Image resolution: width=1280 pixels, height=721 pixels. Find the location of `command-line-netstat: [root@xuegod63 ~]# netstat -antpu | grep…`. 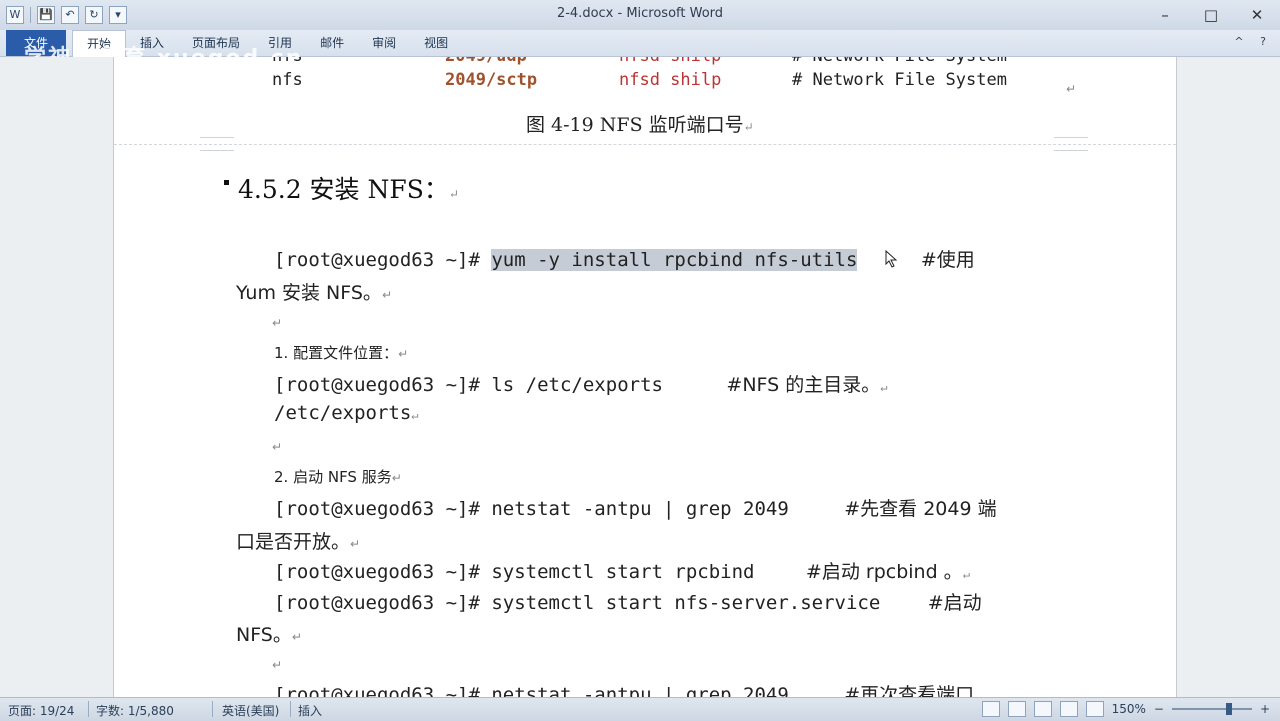

command-line-netstat: [root@xuegod63 ~]# netstat -antpu | grep… is located at coordinates (635, 507).